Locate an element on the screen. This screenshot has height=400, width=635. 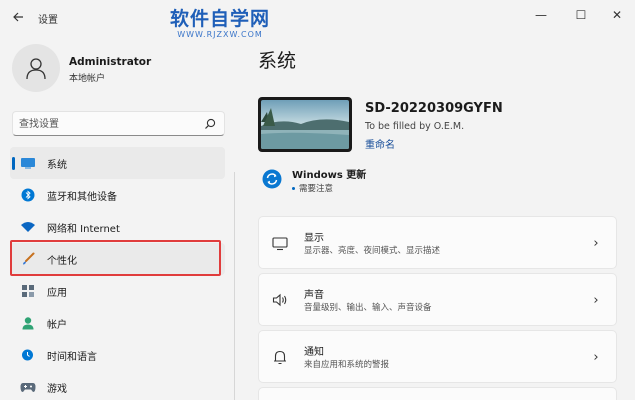
back-button is located at coordinates (18, 17).